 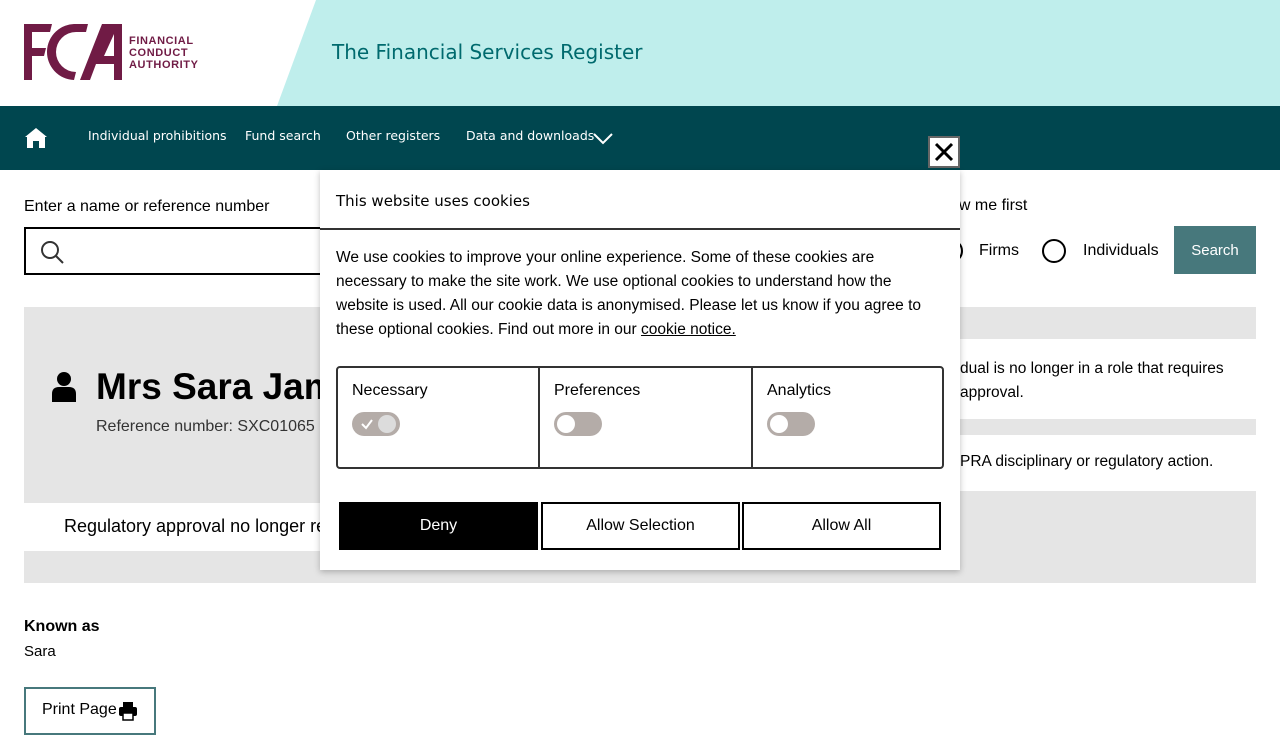 I want to click on cookie-title: This website uses cookies, so click(x=433, y=201).